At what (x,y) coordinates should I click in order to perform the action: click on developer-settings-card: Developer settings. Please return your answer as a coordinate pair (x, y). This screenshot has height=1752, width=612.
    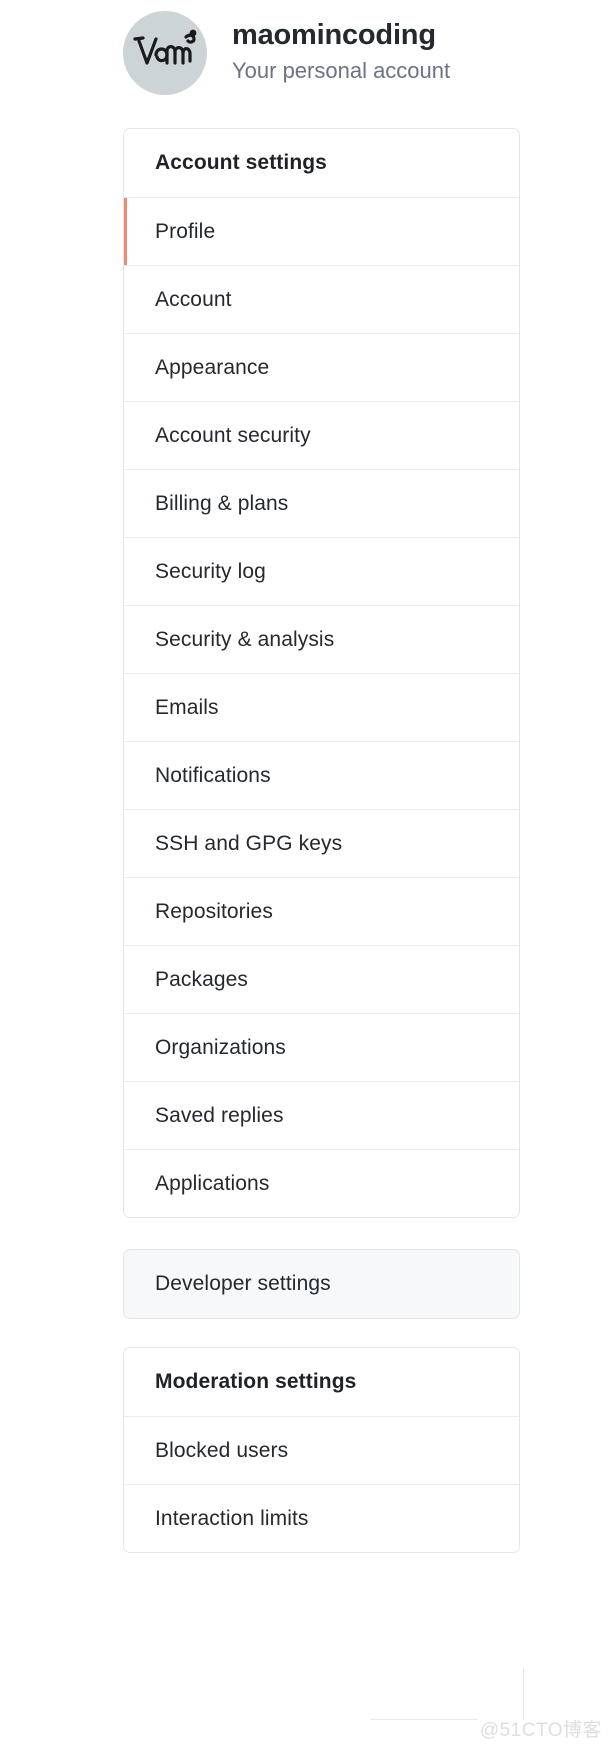
    Looking at the image, I should click on (321, 1284).